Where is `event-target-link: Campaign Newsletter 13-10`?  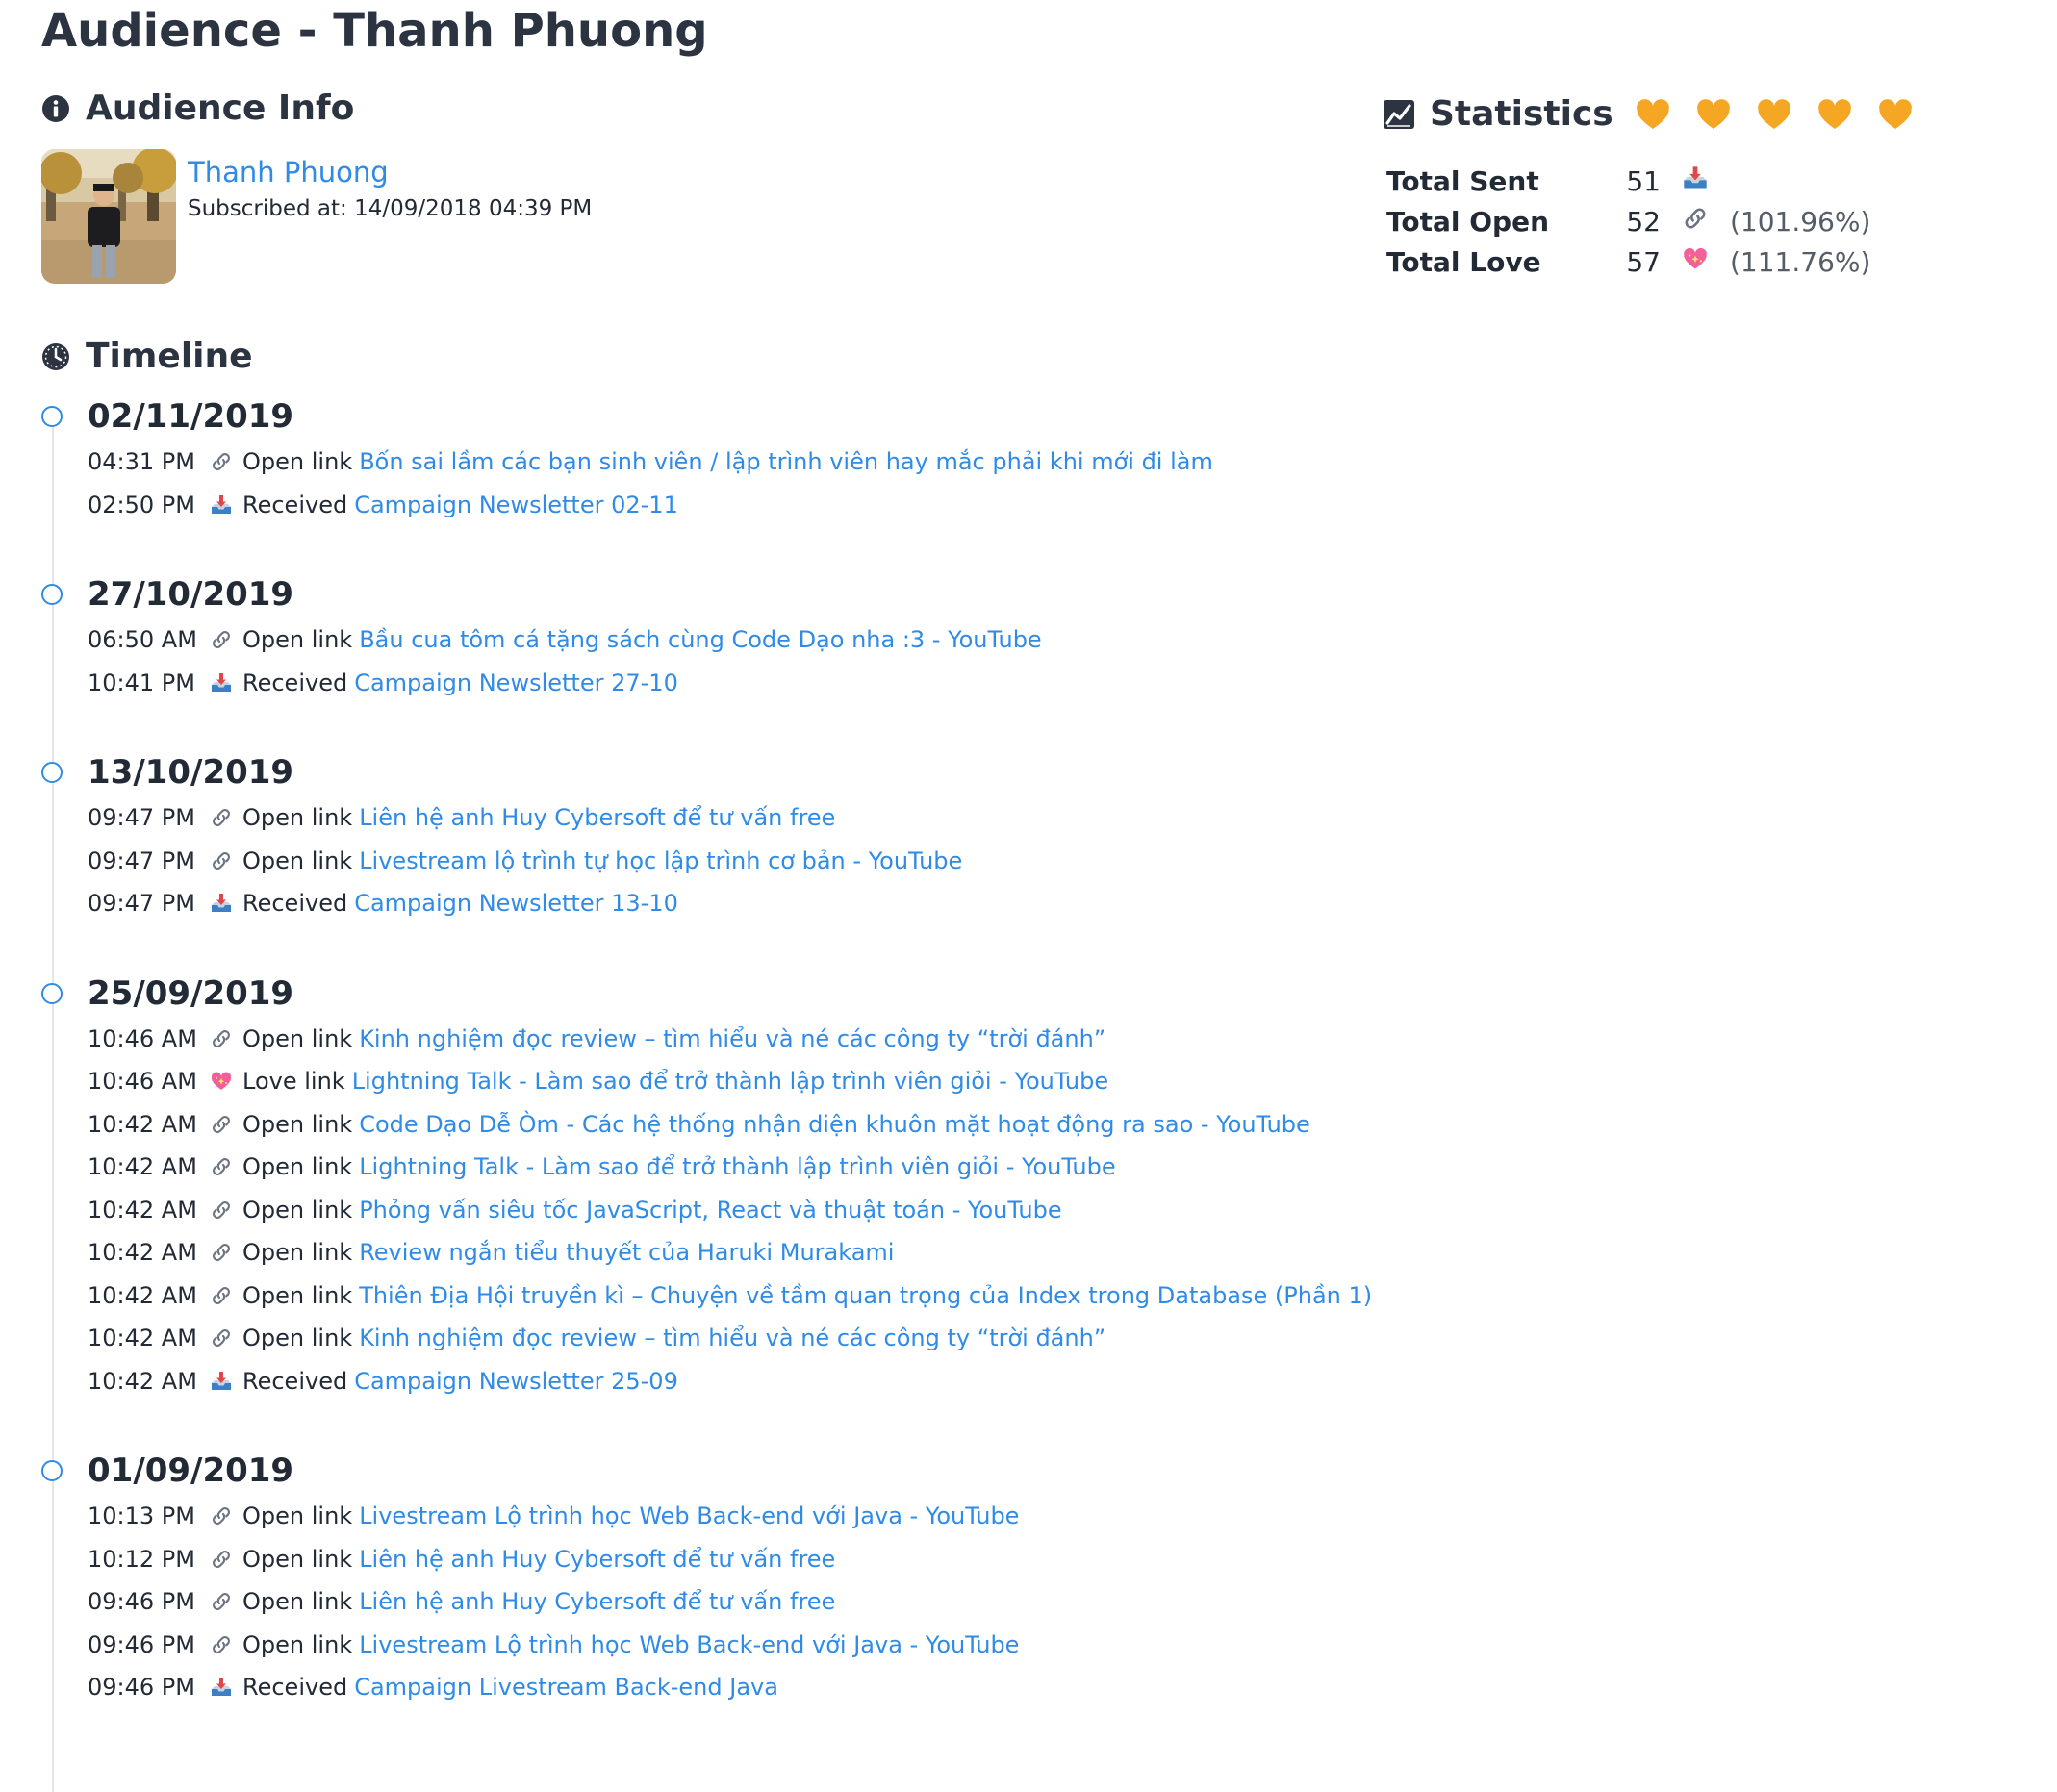 event-target-link: Campaign Newsletter 13-10 is located at coordinates (516, 904).